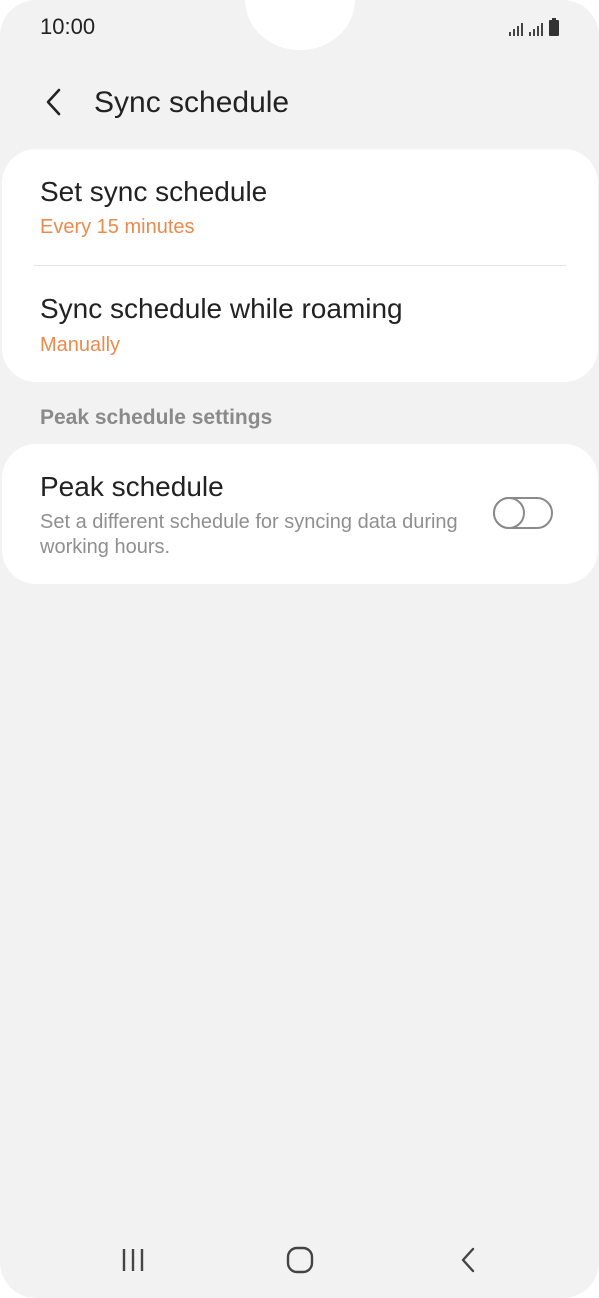 The width and height of the screenshot is (599, 1298). Describe the element at coordinates (80, 345) in the screenshot. I see `sync-while-roaming-value: Manually` at that location.